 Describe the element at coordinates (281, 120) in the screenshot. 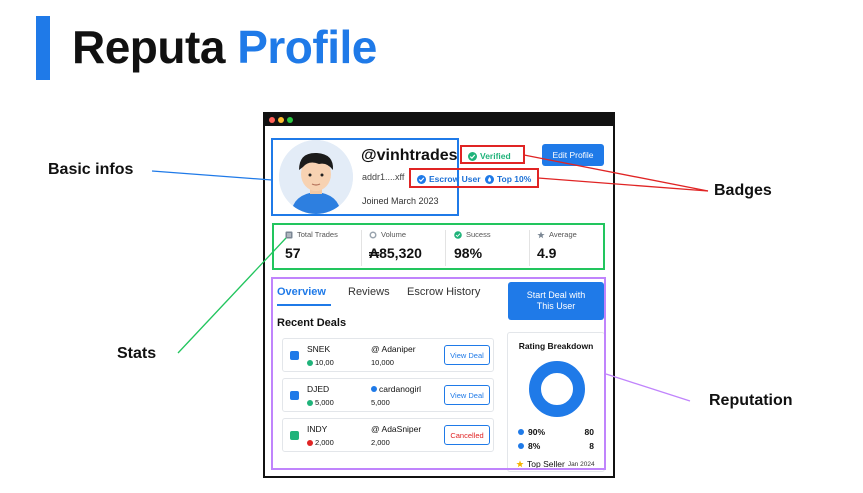

I see `minimize-dot-icon` at that location.